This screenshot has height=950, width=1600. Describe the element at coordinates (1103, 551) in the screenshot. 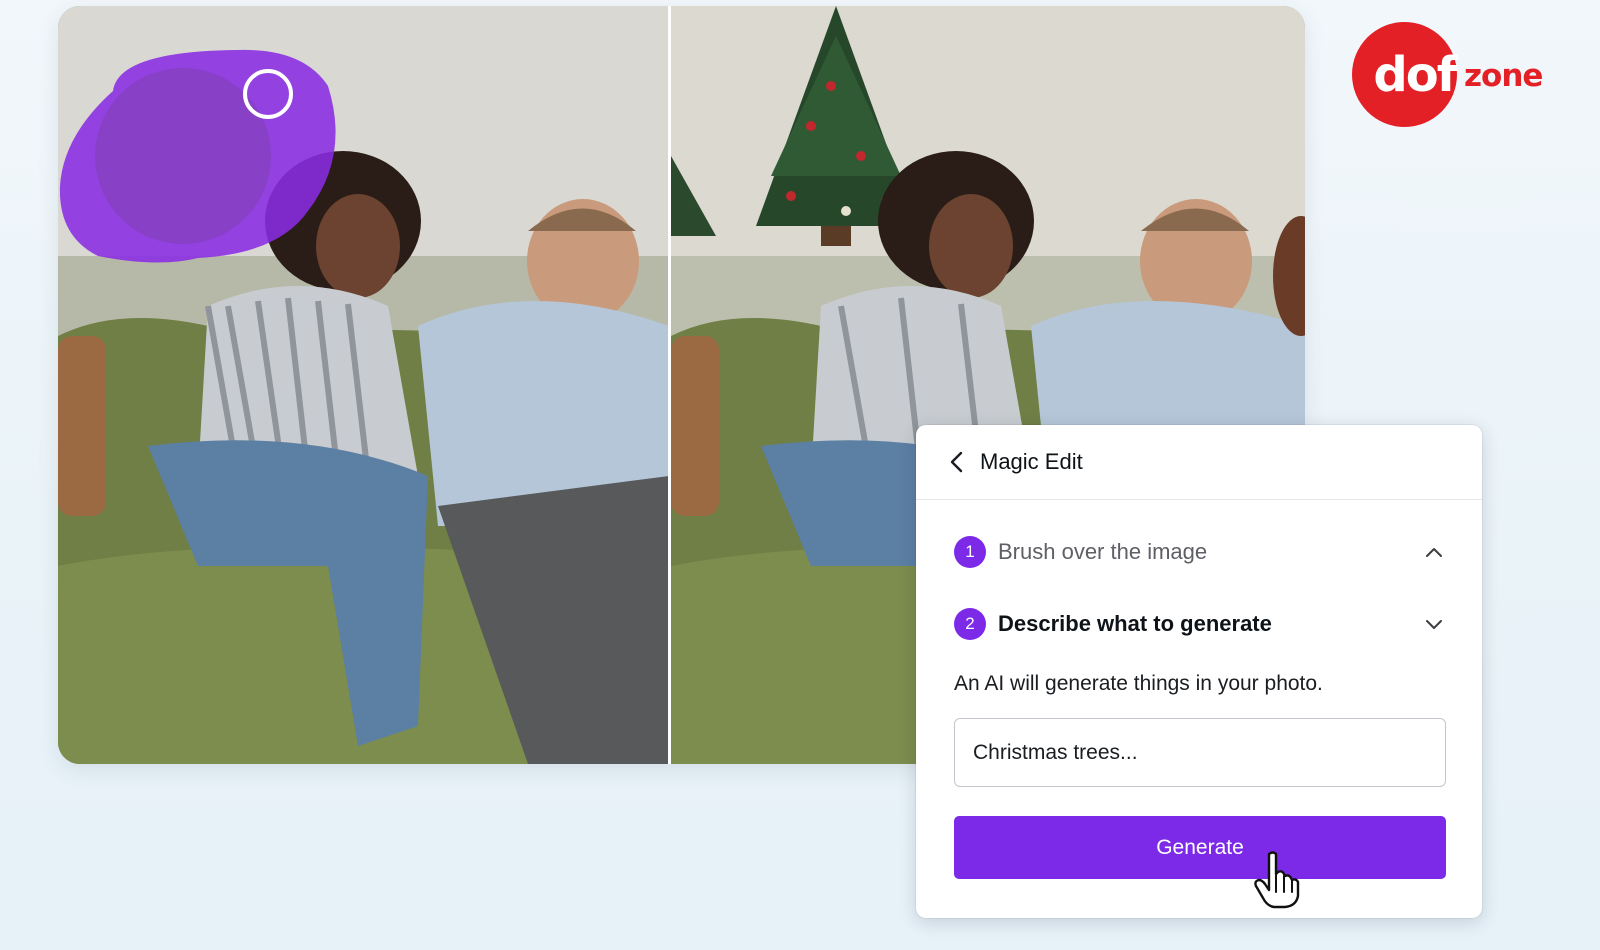

I see `step-label: Brush over the image` at that location.